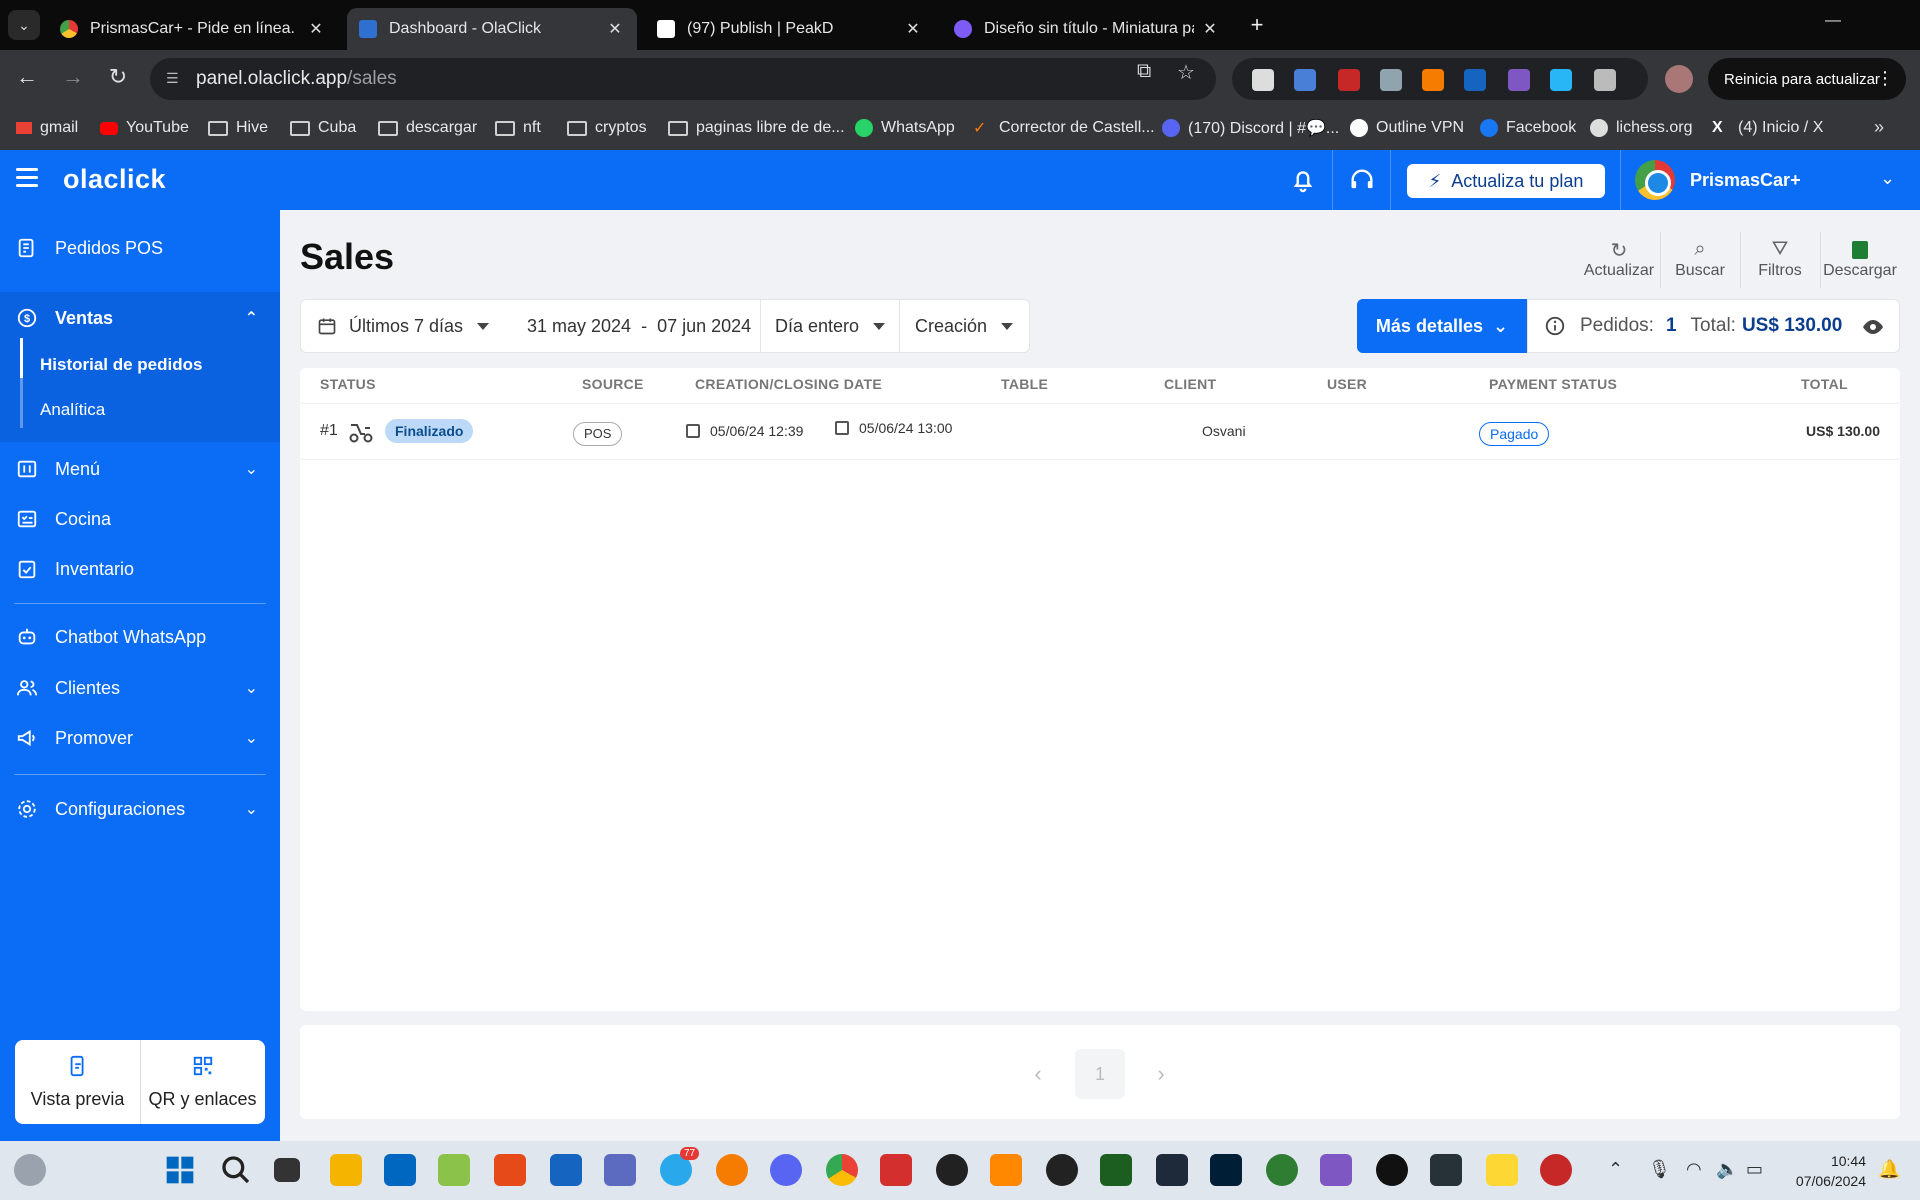 This screenshot has height=1200, width=1920. What do you see at coordinates (1190, 384) in the screenshot?
I see `column-header: CLIENT` at bounding box center [1190, 384].